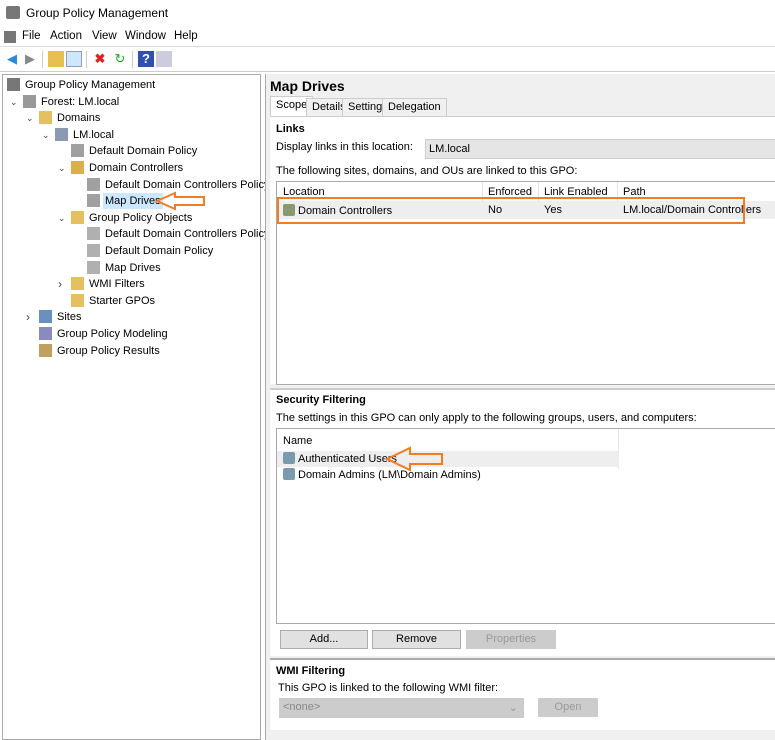  Describe the element at coordinates (136, 168) in the screenshot. I see `tree-item-label: Domain Controllers` at that location.